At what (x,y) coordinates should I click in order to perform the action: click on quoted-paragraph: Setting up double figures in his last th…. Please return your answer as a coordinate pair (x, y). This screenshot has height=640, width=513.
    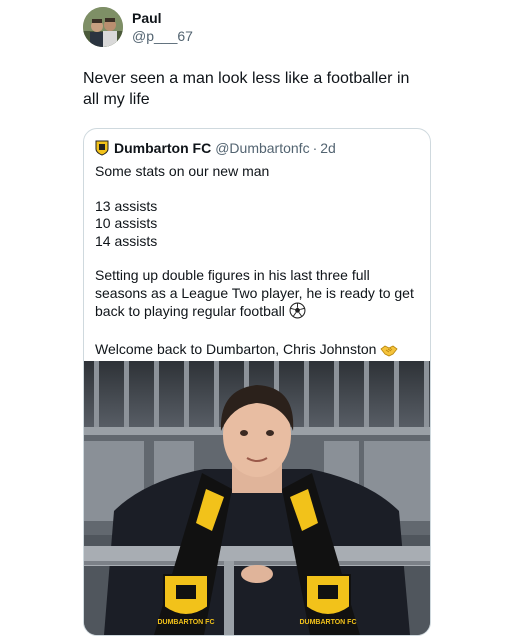
    Looking at the image, I should click on (254, 293).